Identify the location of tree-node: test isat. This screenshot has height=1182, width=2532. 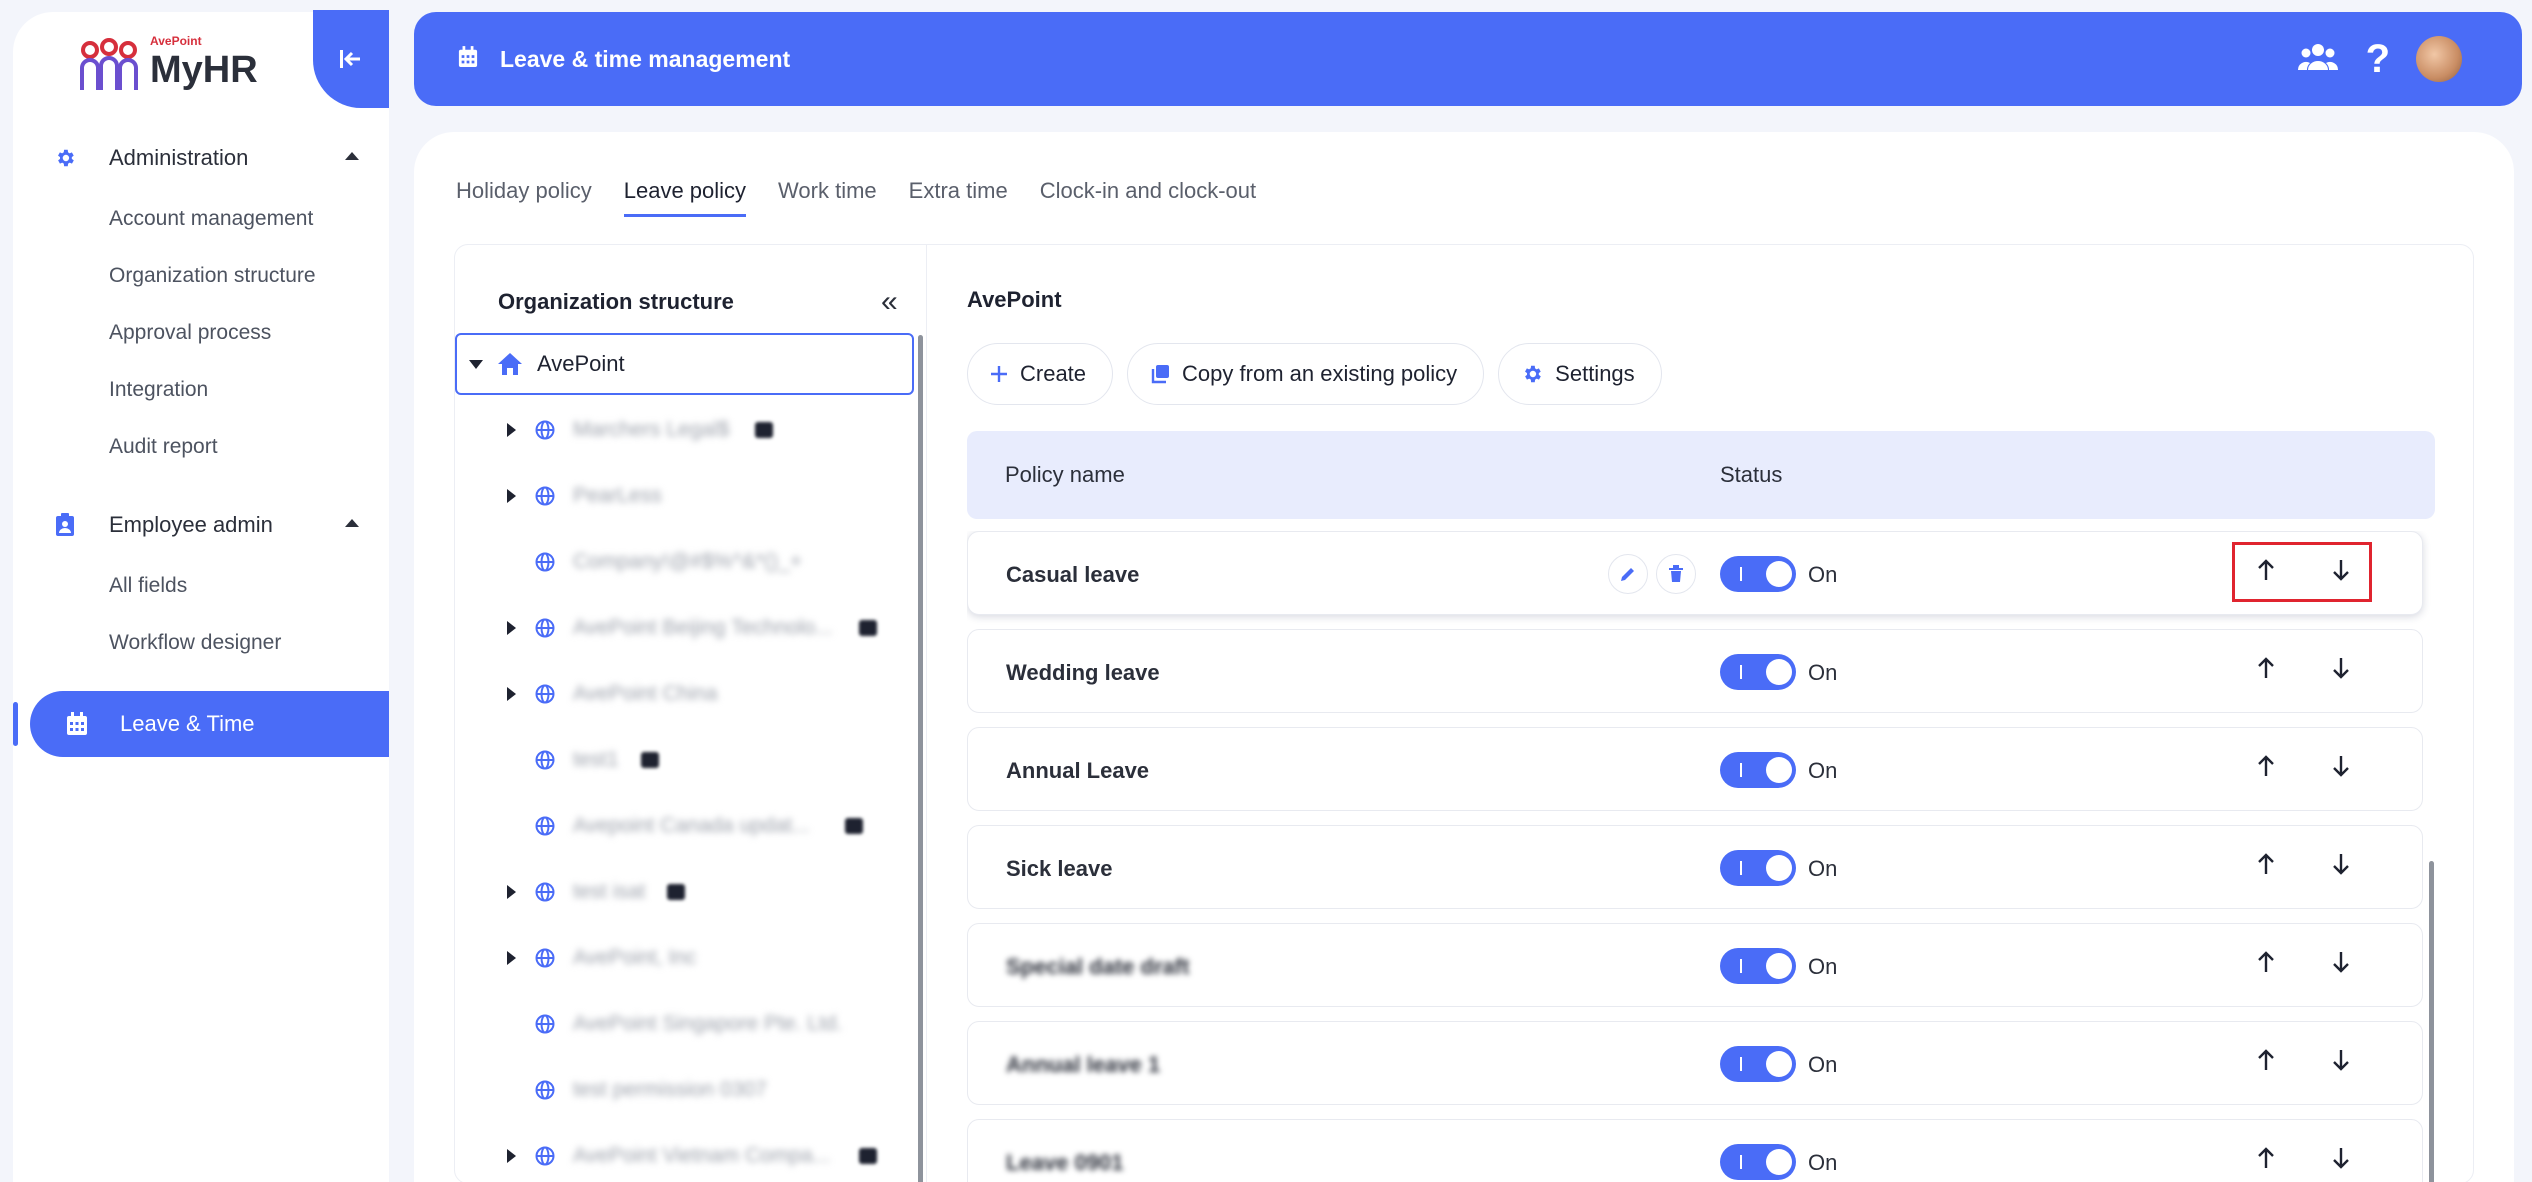
(682, 892).